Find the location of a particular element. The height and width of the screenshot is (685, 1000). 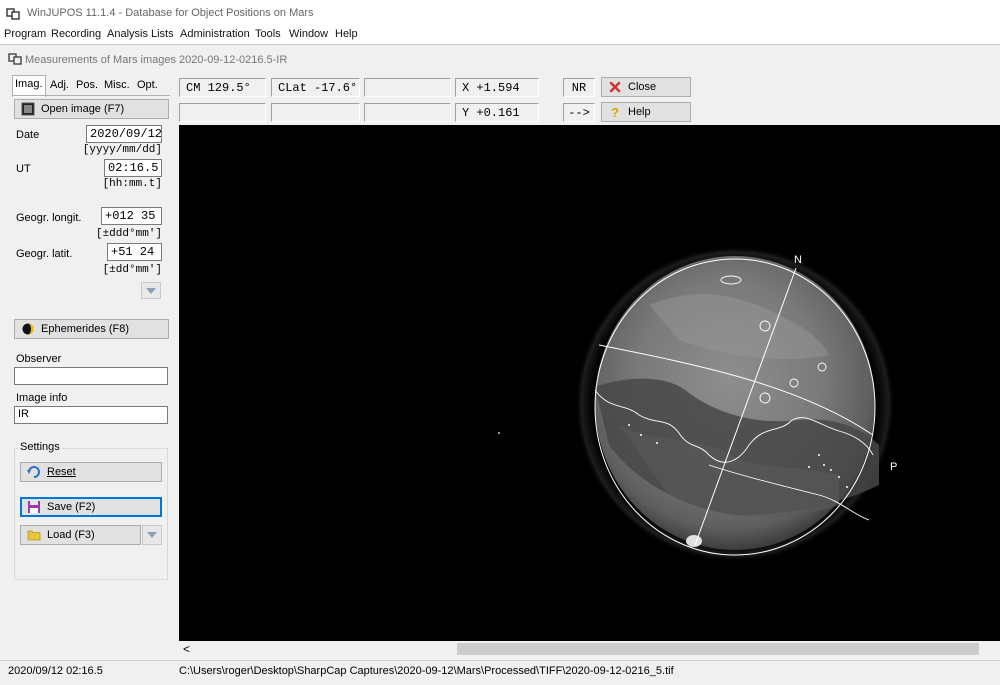

ephemerides-label: Ephemerides (F8) is located at coordinates (85, 329).